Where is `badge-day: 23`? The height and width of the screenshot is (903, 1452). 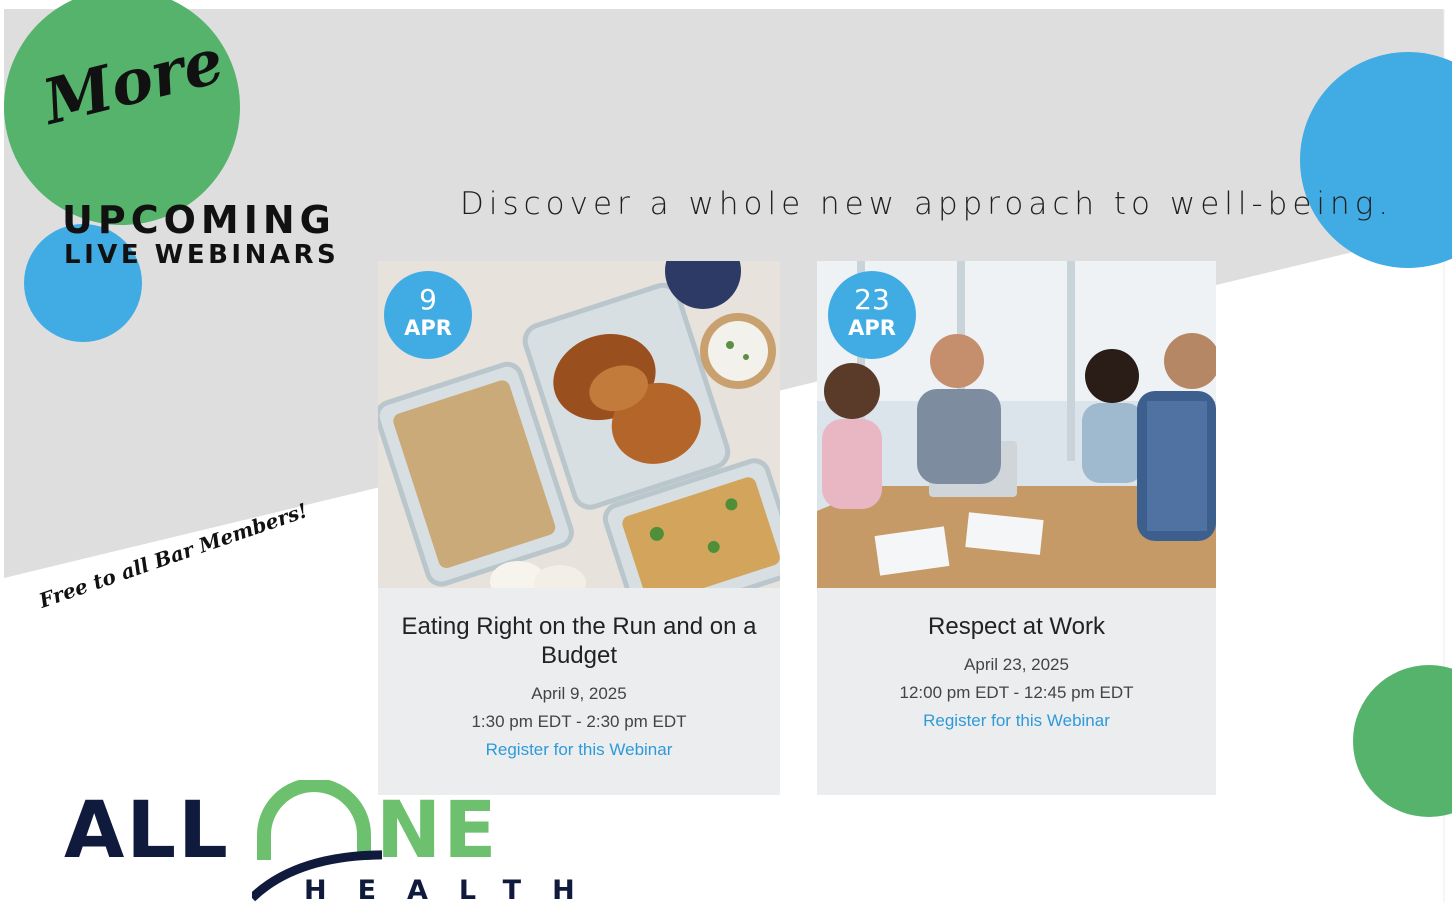
badge-day: 23 is located at coordinates (872, 299).